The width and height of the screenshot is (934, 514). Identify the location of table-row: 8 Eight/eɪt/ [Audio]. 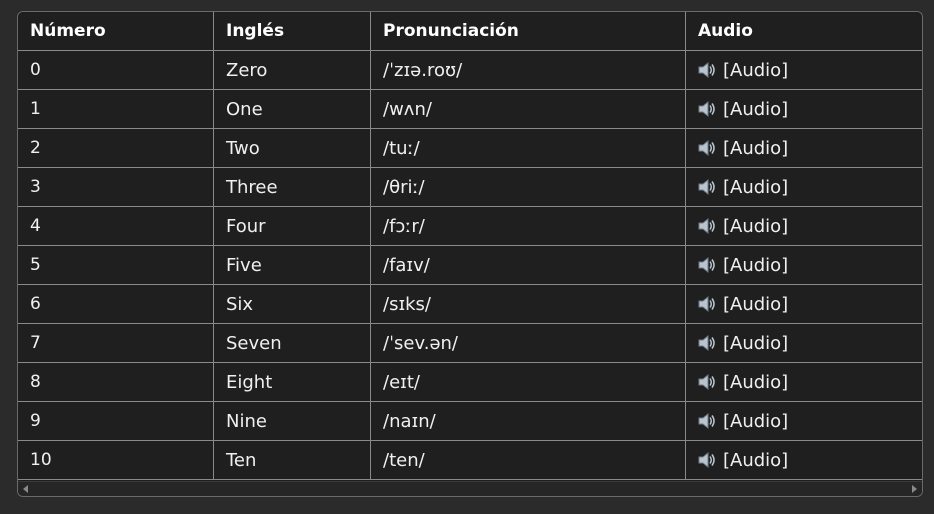
(470, 382).